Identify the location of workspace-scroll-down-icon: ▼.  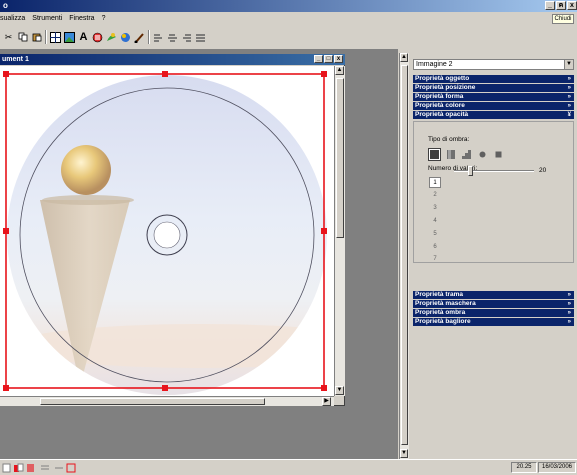
(404, 453).